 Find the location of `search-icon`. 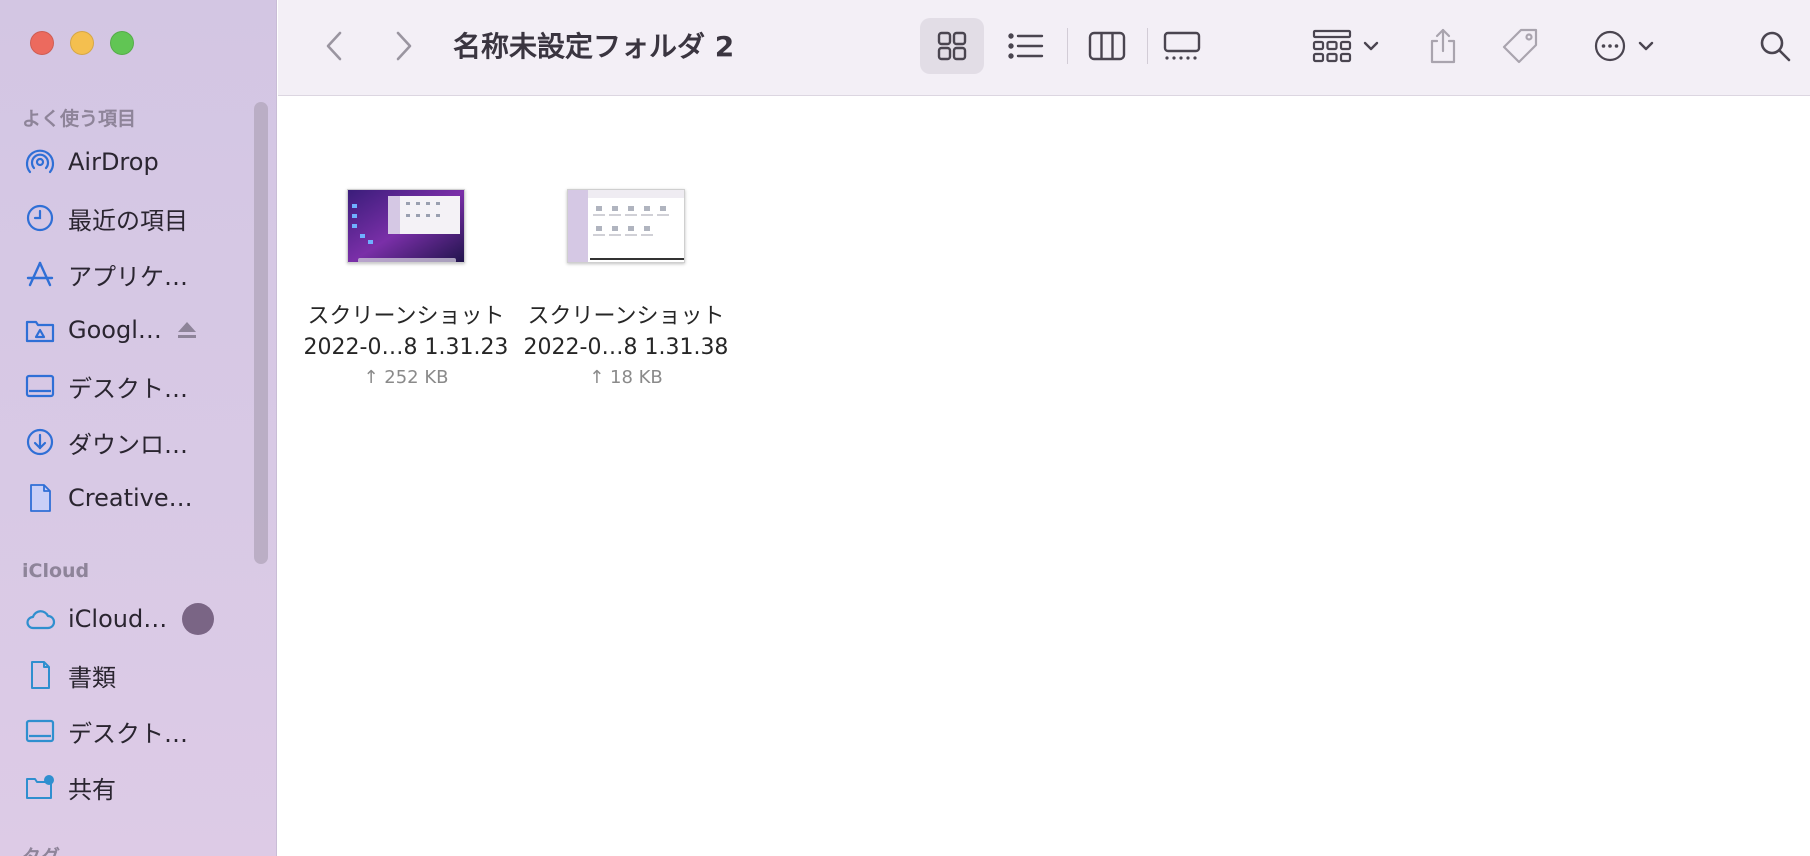

search-icon is located at coordinates (1775, 46).